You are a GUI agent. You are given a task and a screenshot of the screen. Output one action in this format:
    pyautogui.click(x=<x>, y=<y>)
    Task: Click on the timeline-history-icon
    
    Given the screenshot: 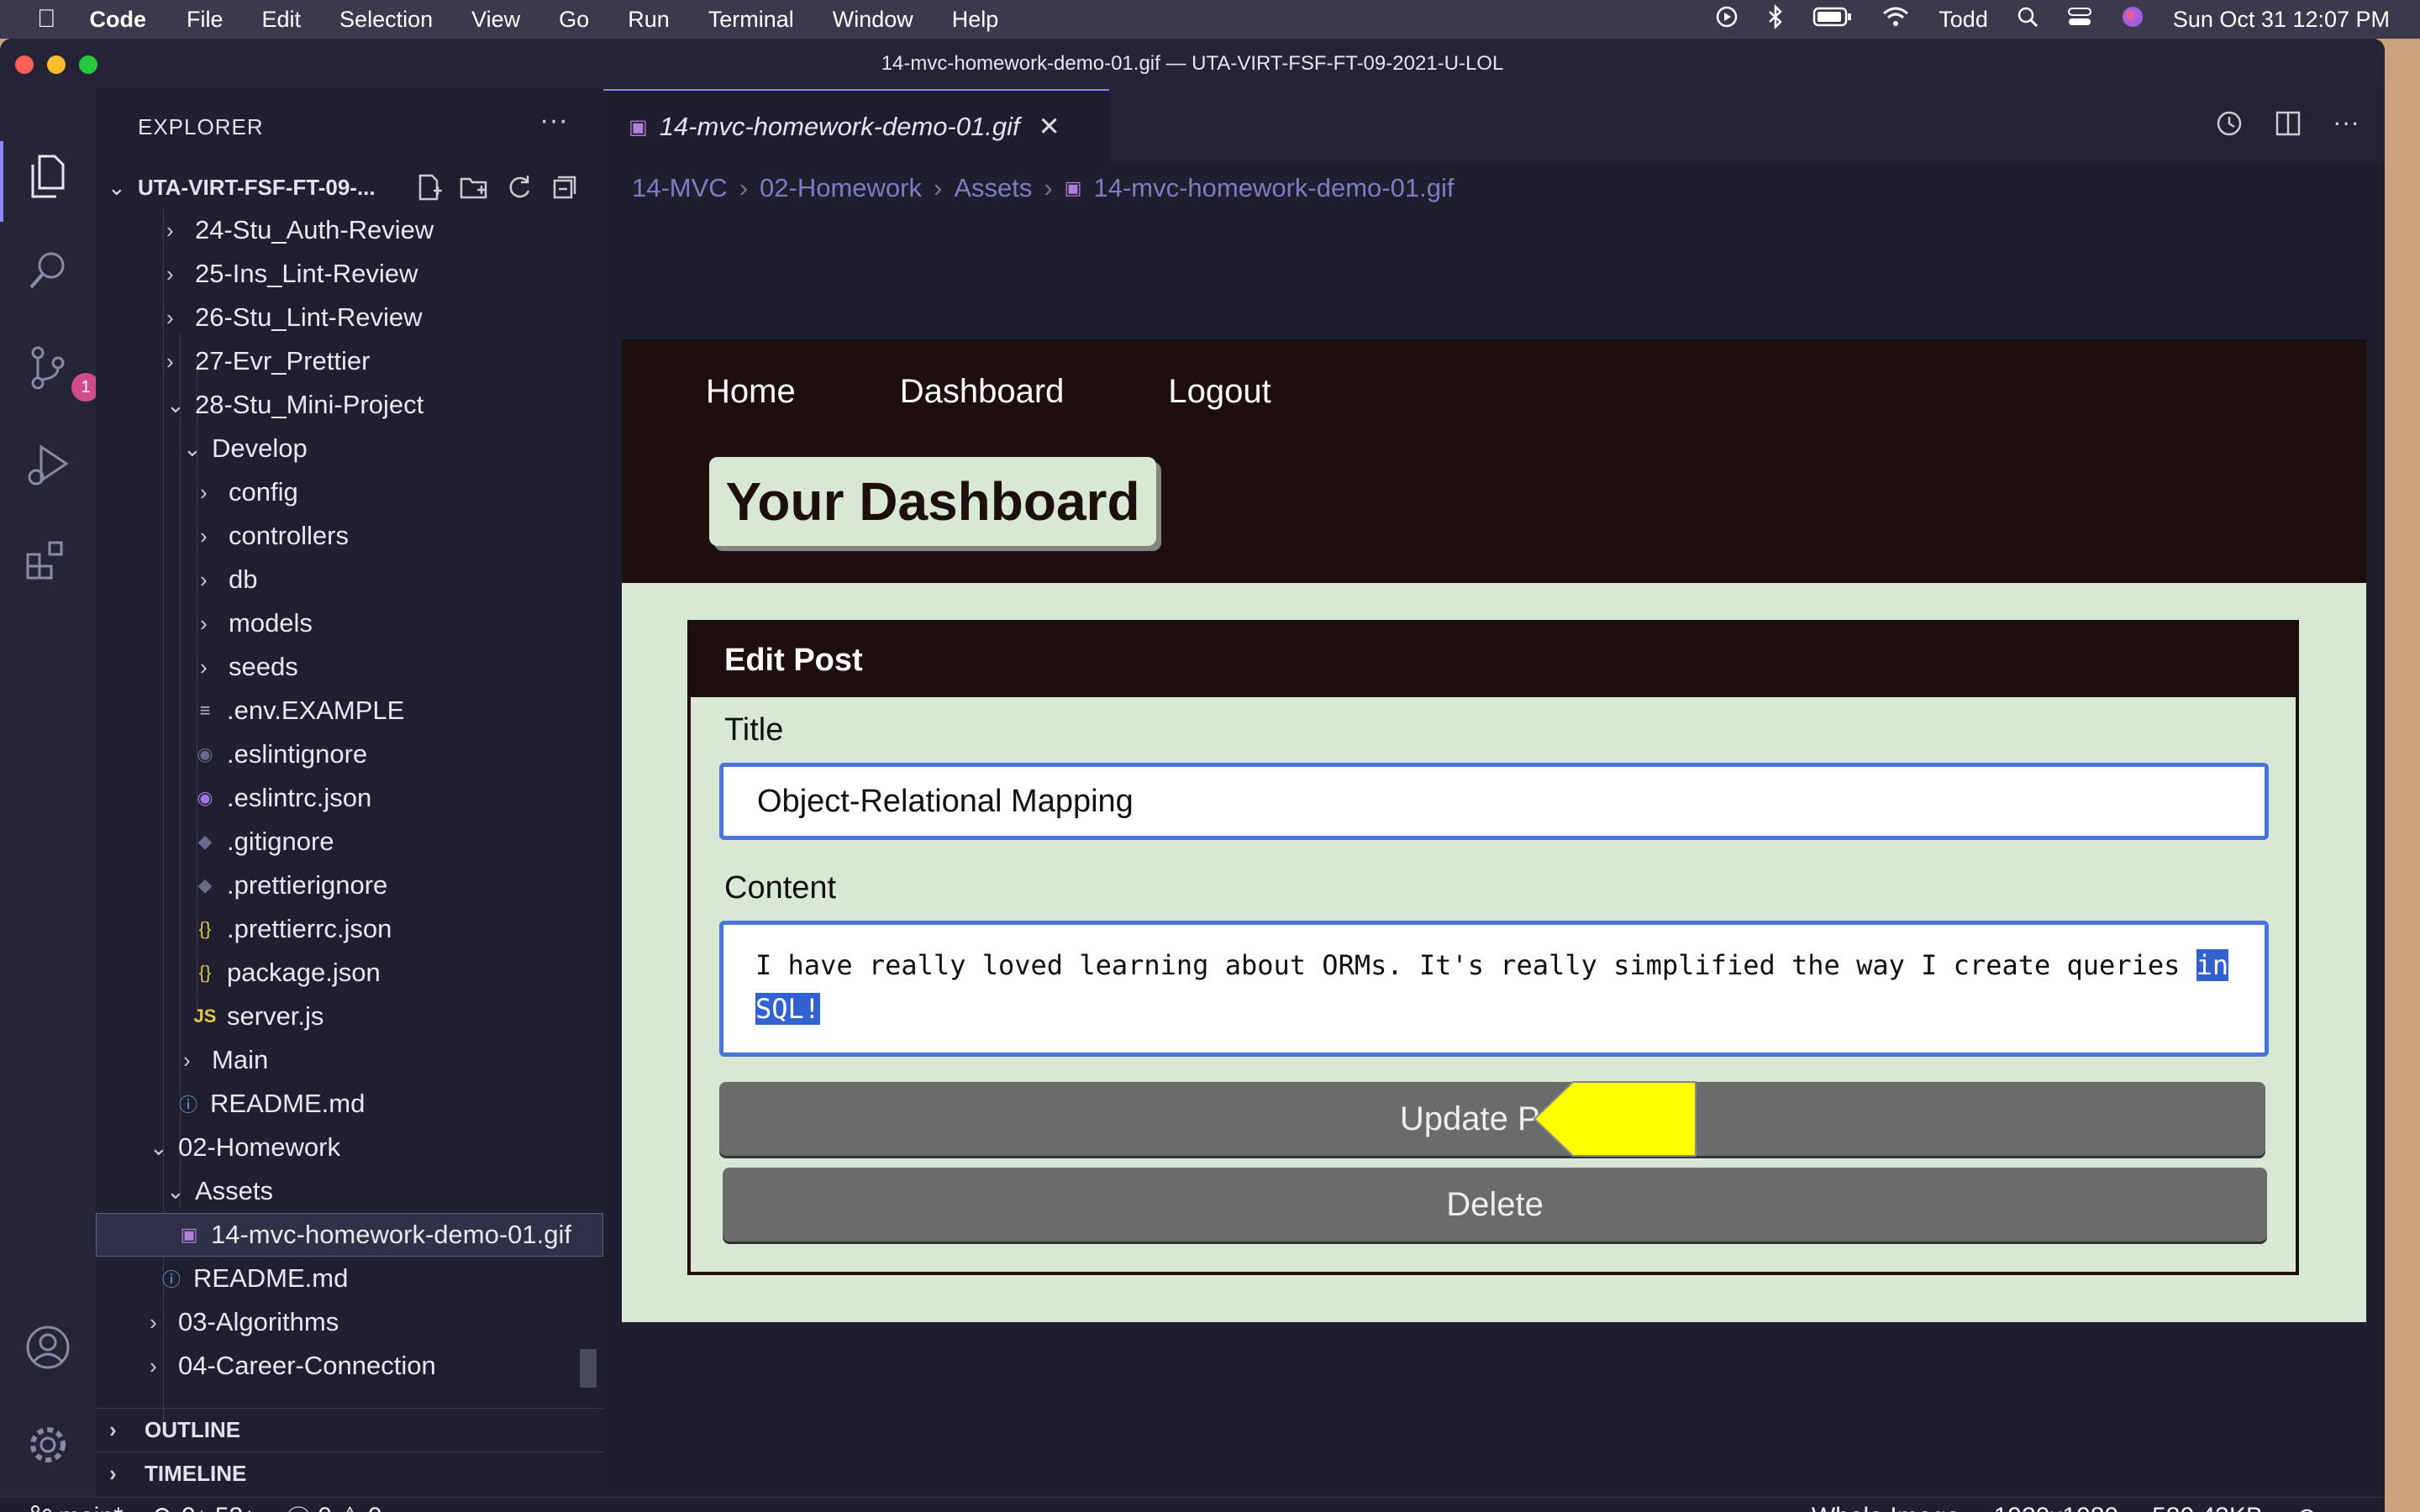 What is the action you would take?
    pyautogui.click(x=2229, y=125)
    